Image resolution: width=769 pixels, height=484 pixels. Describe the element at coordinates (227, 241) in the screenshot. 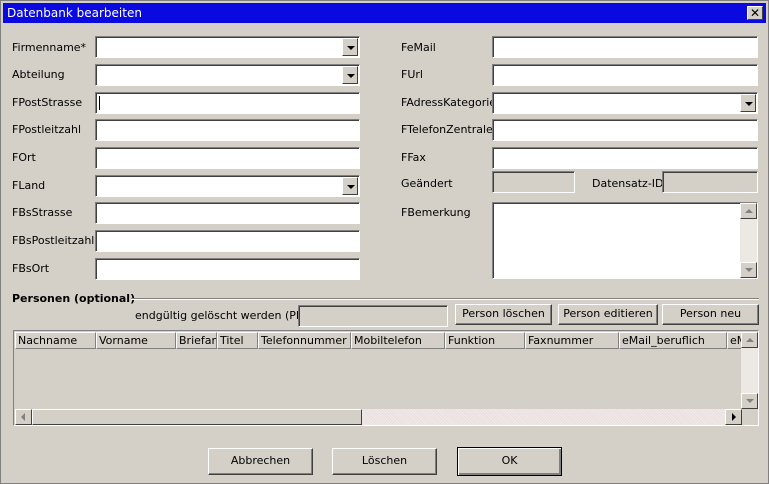

I see `fbspostleitzahl-input` at that location.